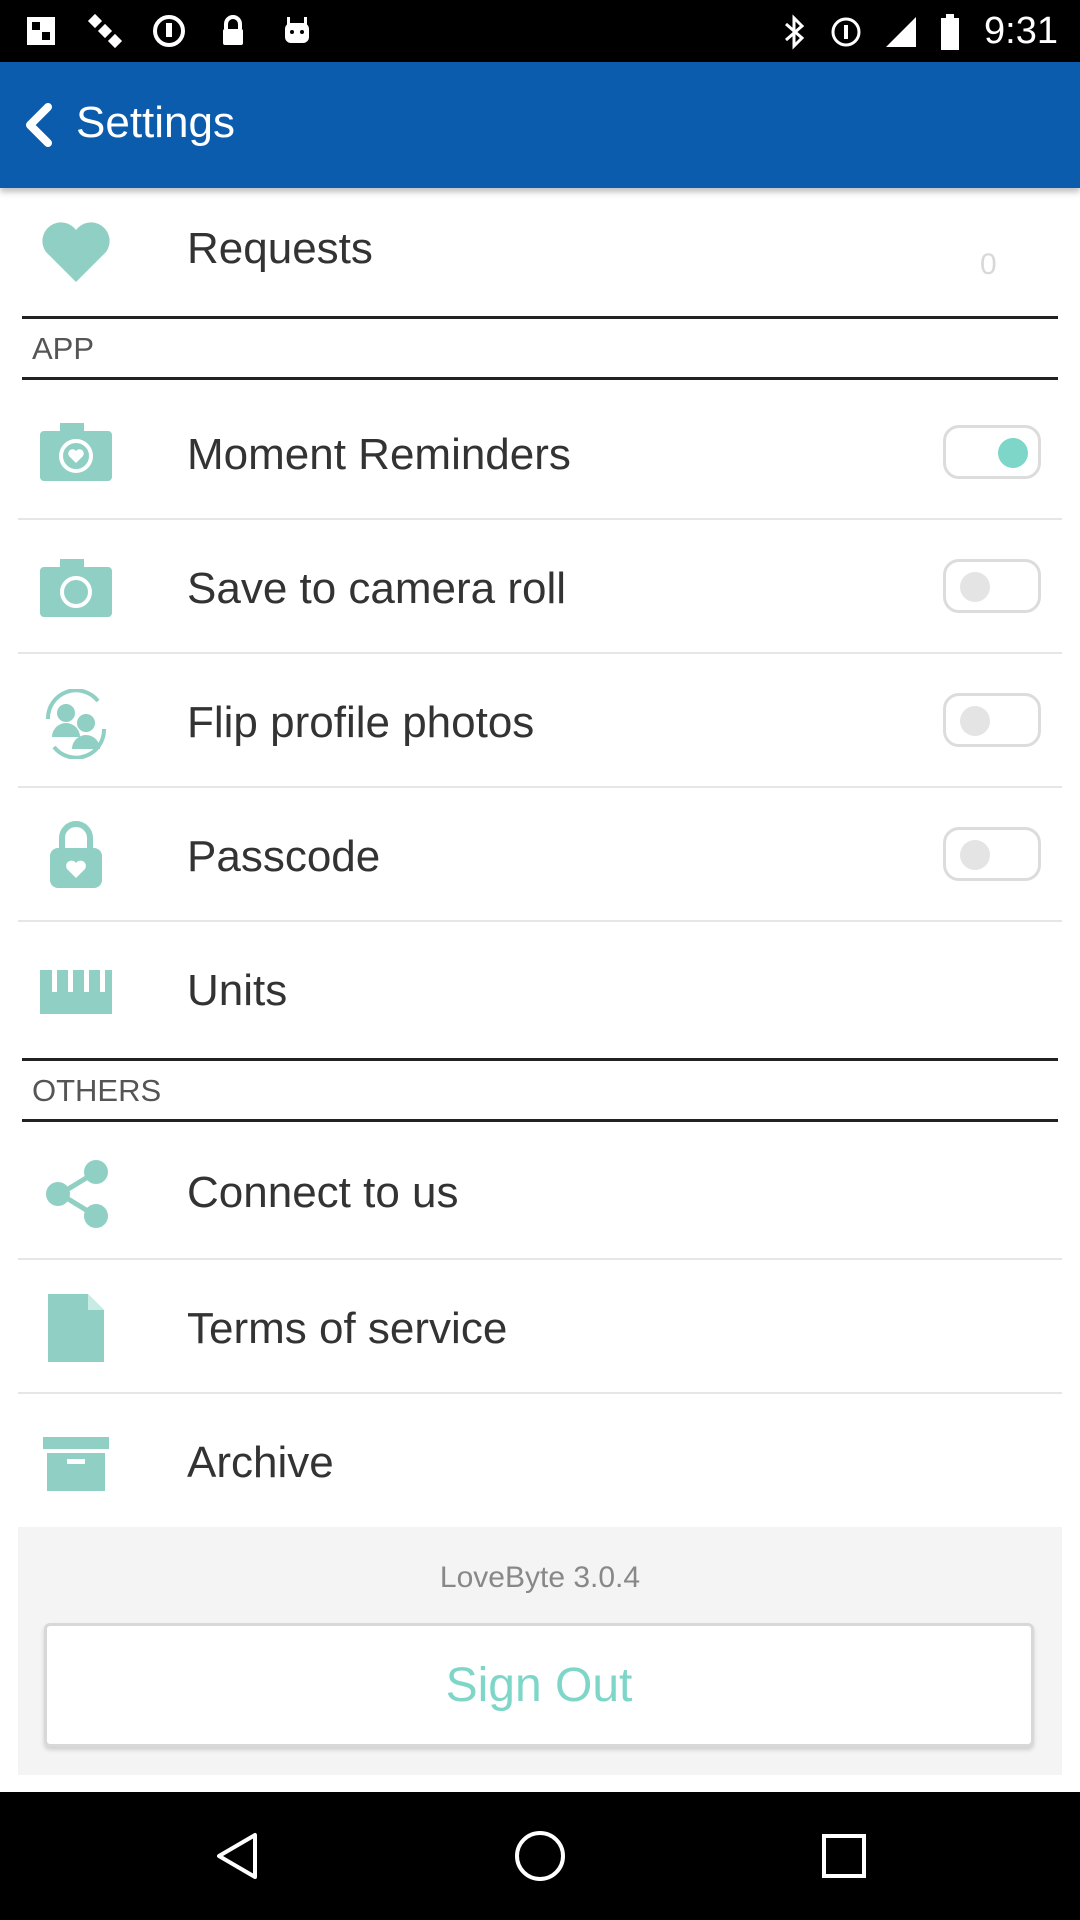  What do you see at coordinates (260, 1462) in the screenshot?
I see `archive-label: Archive` at bounding box center [260, 1462].